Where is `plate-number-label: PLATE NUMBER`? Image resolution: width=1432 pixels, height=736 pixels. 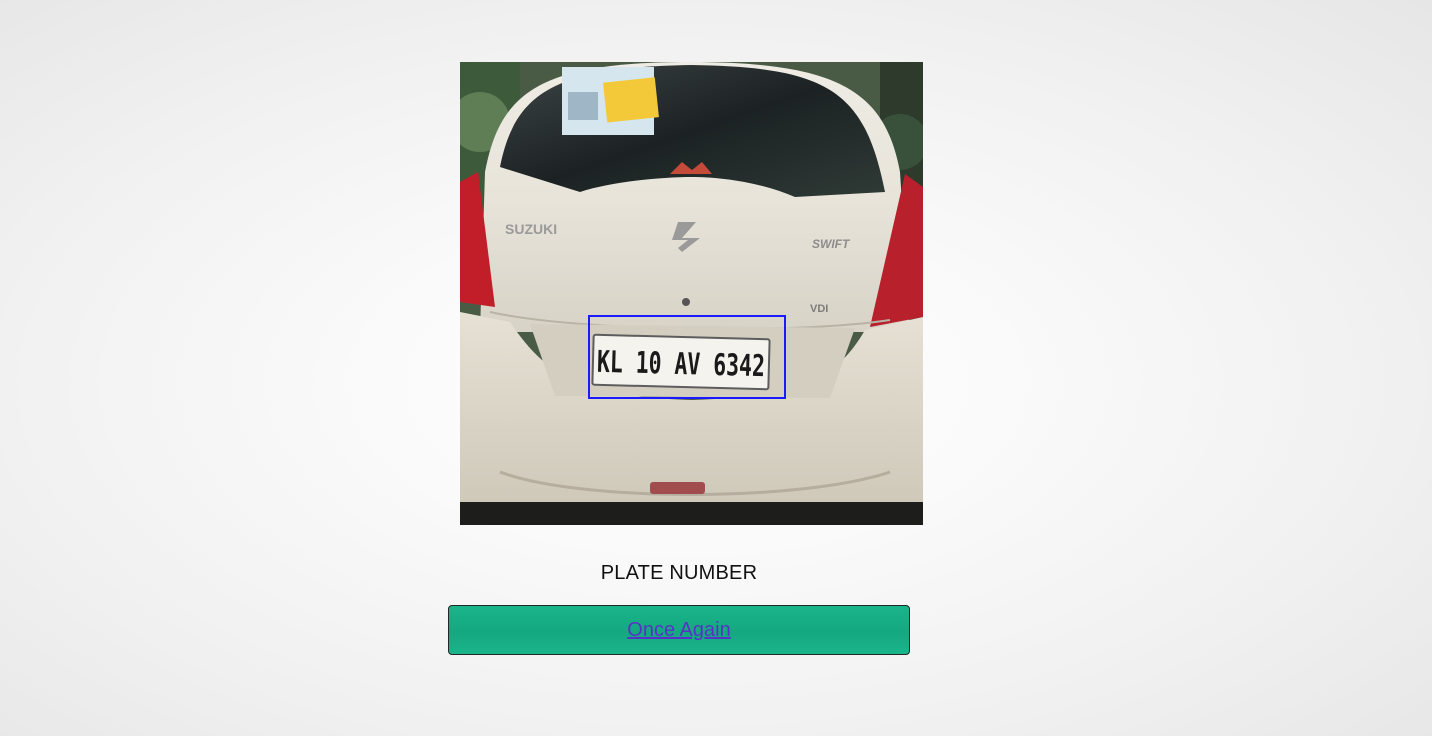
plate-number-label: PLATE NUMBER is located at coordinates (679, 573).